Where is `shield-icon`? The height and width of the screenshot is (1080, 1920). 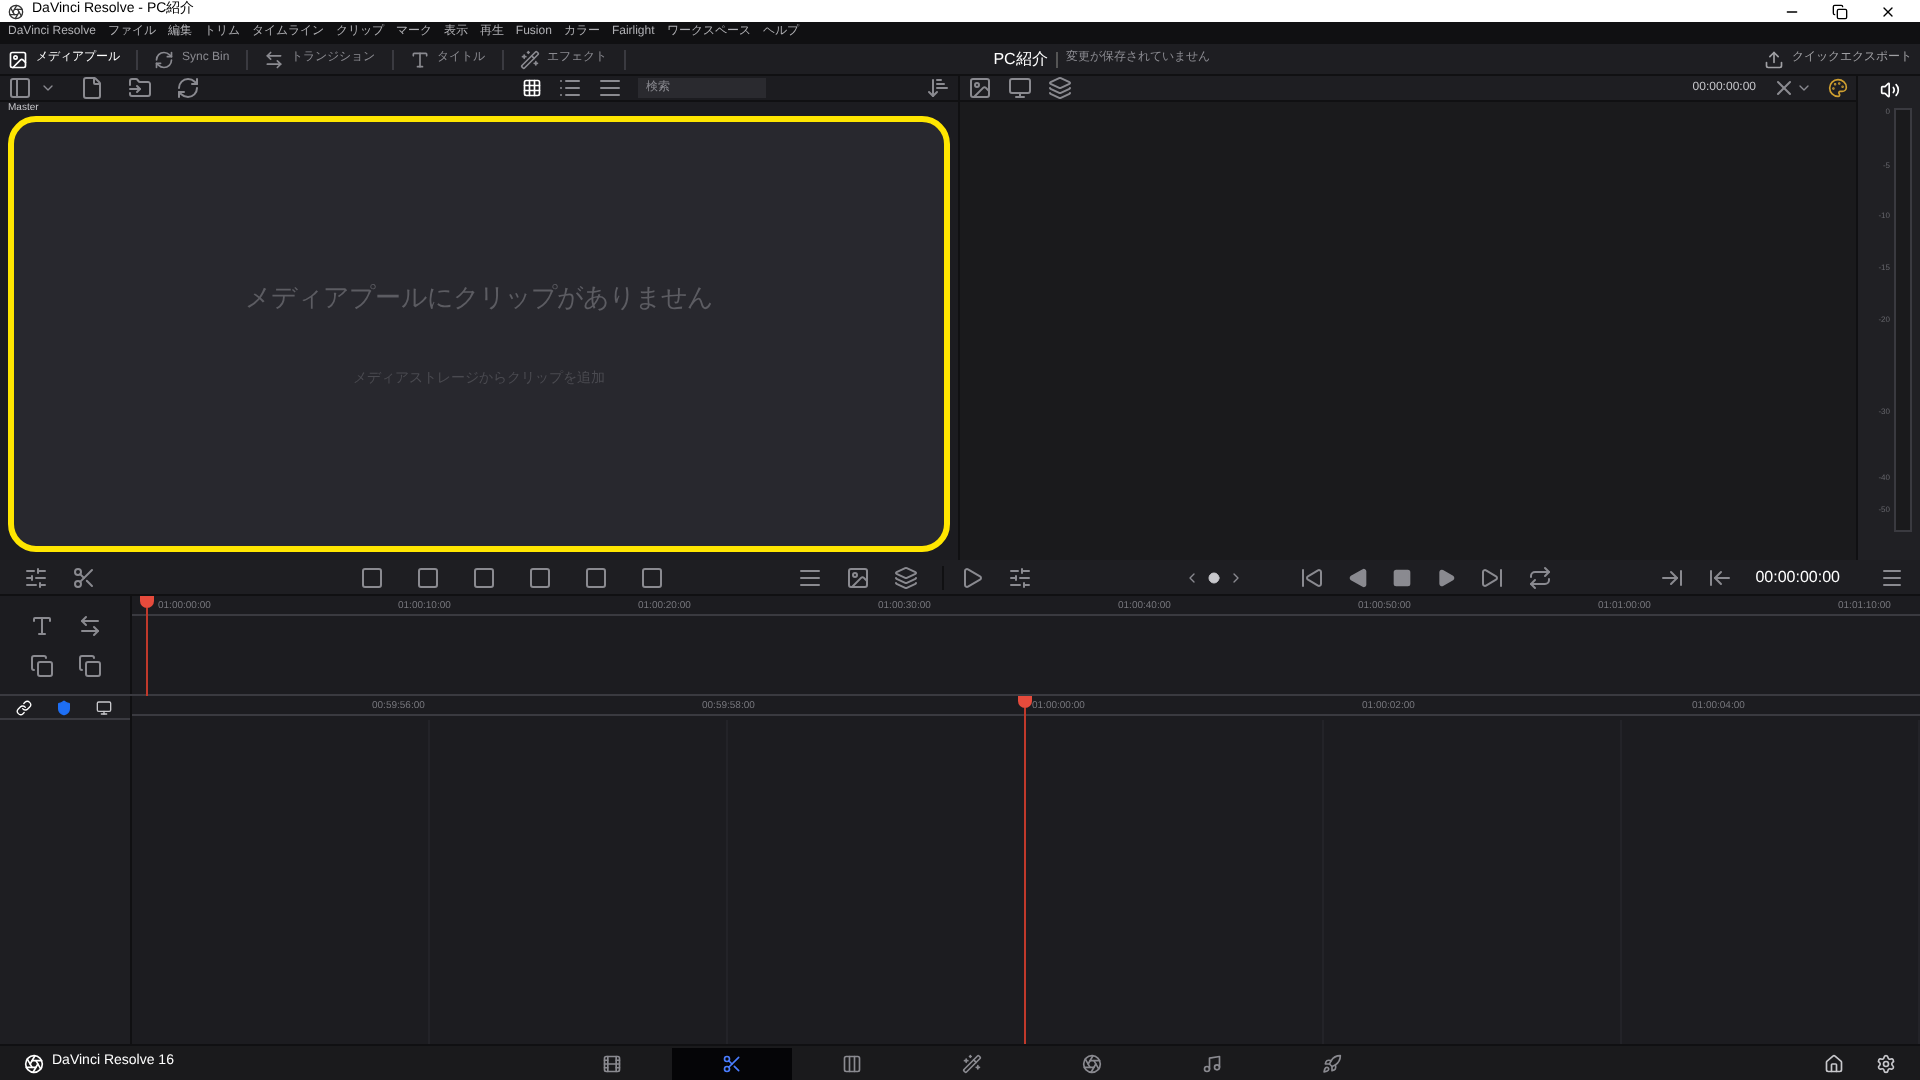 shield-icon is located at coordinates (64, 707).